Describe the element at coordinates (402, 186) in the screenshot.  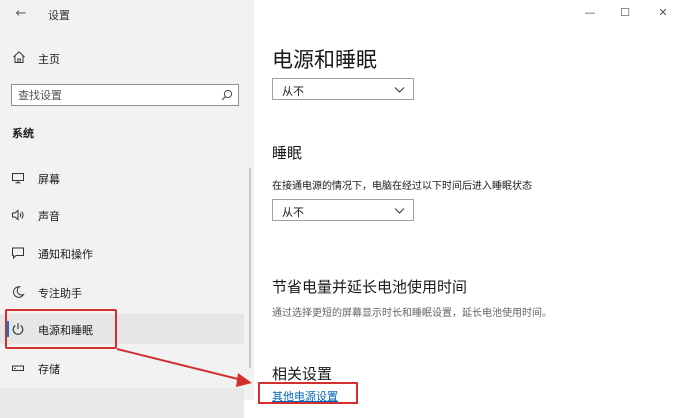
I see `sleep-description: 在接通电源的情况下，电脑在经过以下时间后进入睡眠状态` at that location.